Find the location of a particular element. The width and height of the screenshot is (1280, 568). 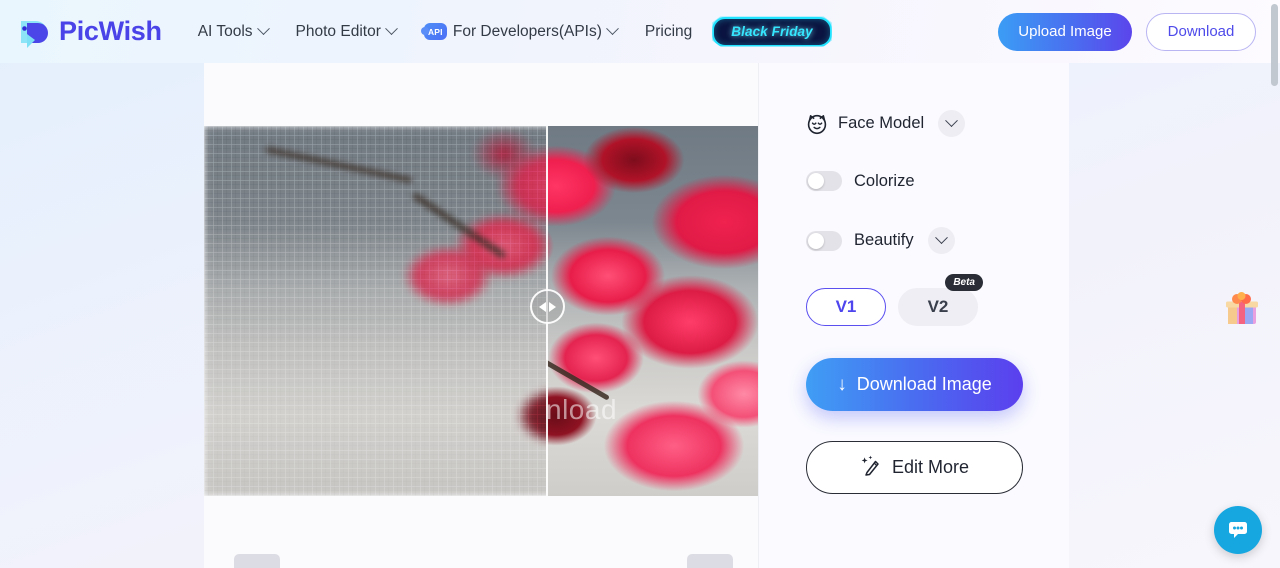

edit-more-button: Edit More is located at coordinates (914, 467).